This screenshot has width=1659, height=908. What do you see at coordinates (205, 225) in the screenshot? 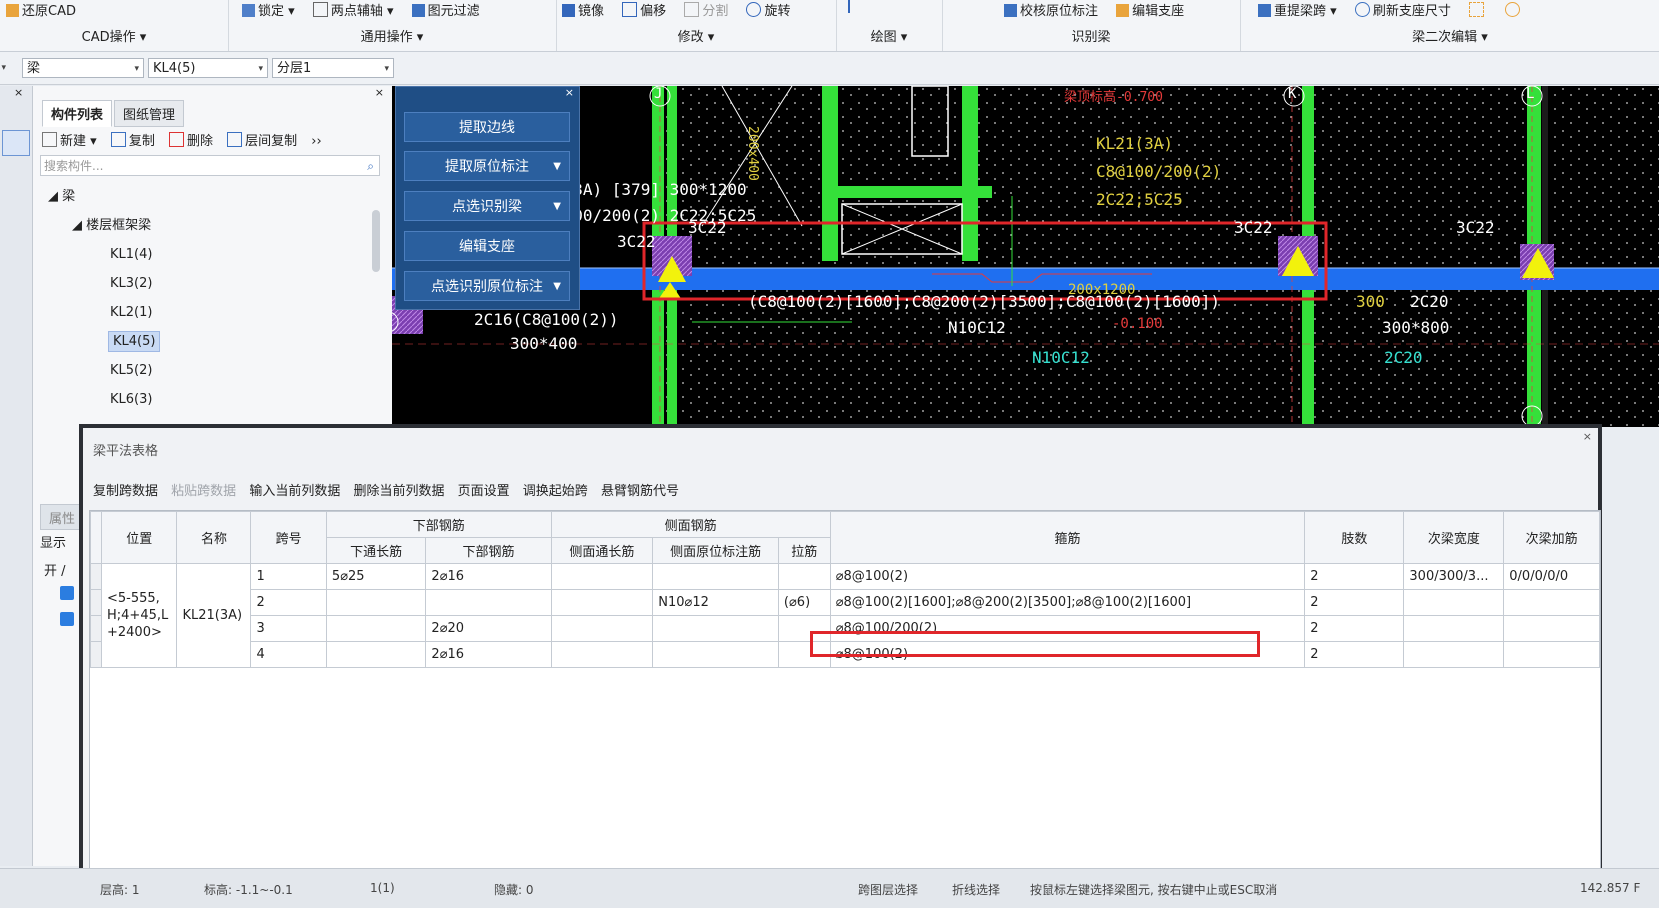
I see `tree-node-group: ◢ 楼层框架梁` at bounding box center [205, 225].